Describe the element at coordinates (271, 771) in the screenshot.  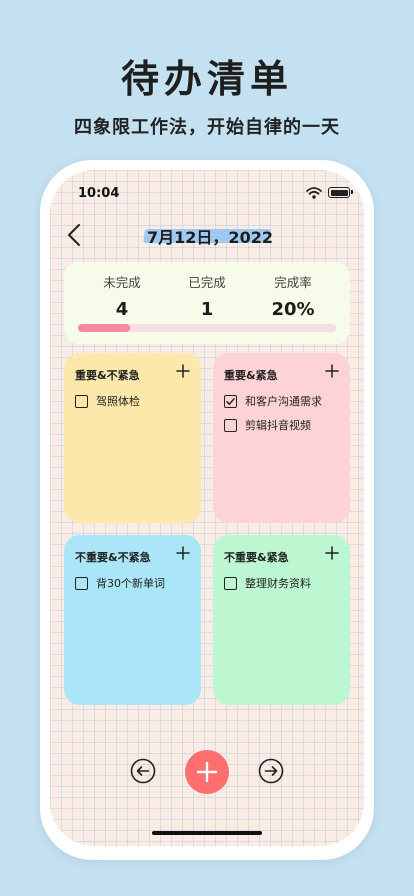
I see `next-day-button` at that location.